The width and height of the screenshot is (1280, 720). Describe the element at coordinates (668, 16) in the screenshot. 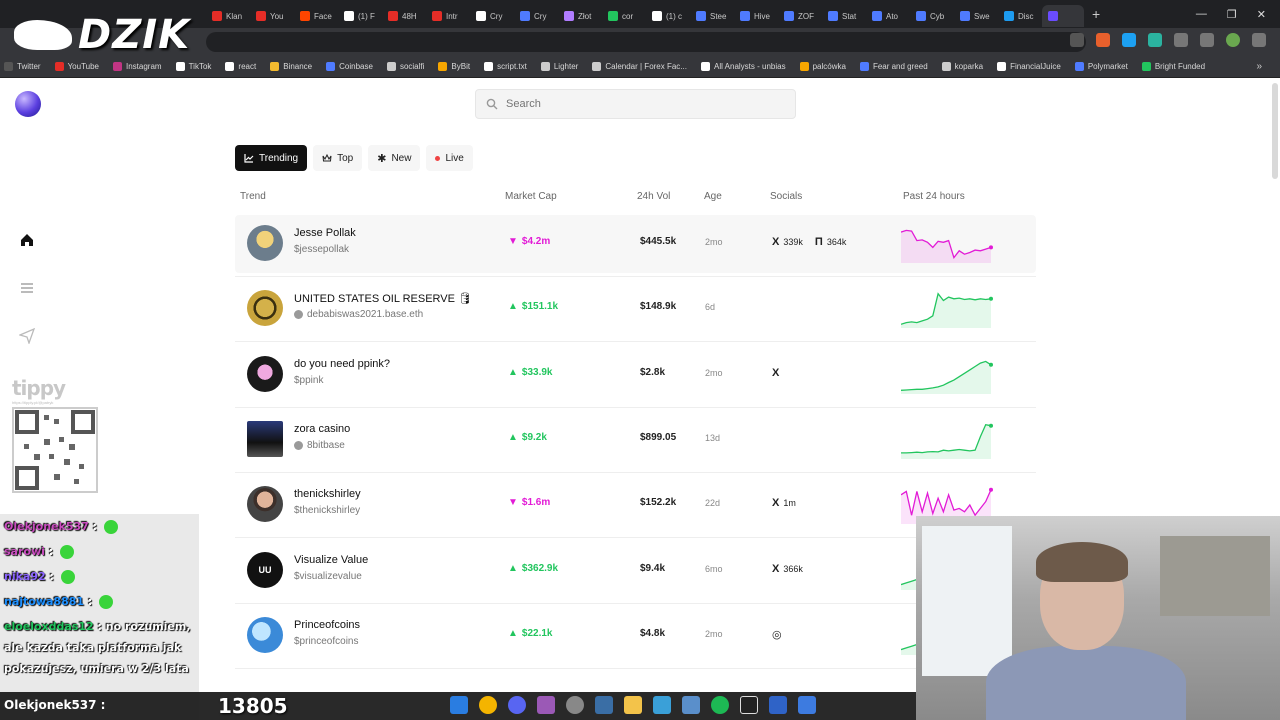

I see `browser-tab: (1) c` at that location.